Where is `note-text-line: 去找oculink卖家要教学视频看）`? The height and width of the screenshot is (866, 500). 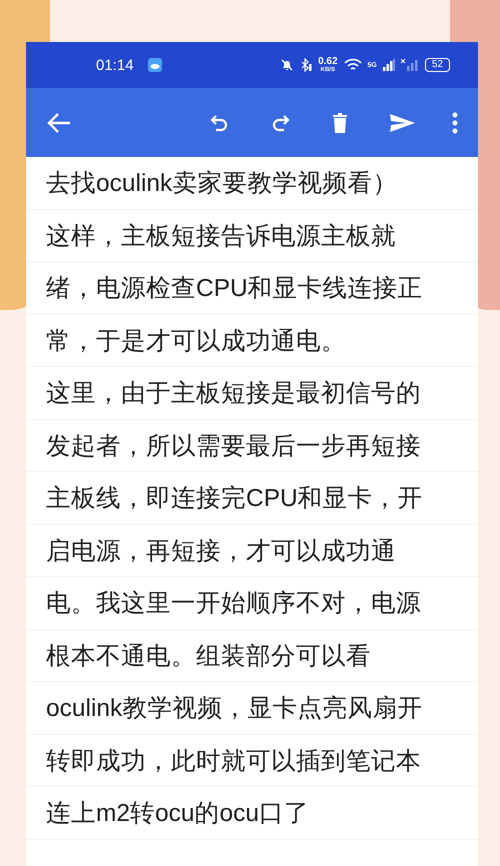 note-text-line: 去找oculink卖家要教学视频看） is located at coordinates (222, 184).